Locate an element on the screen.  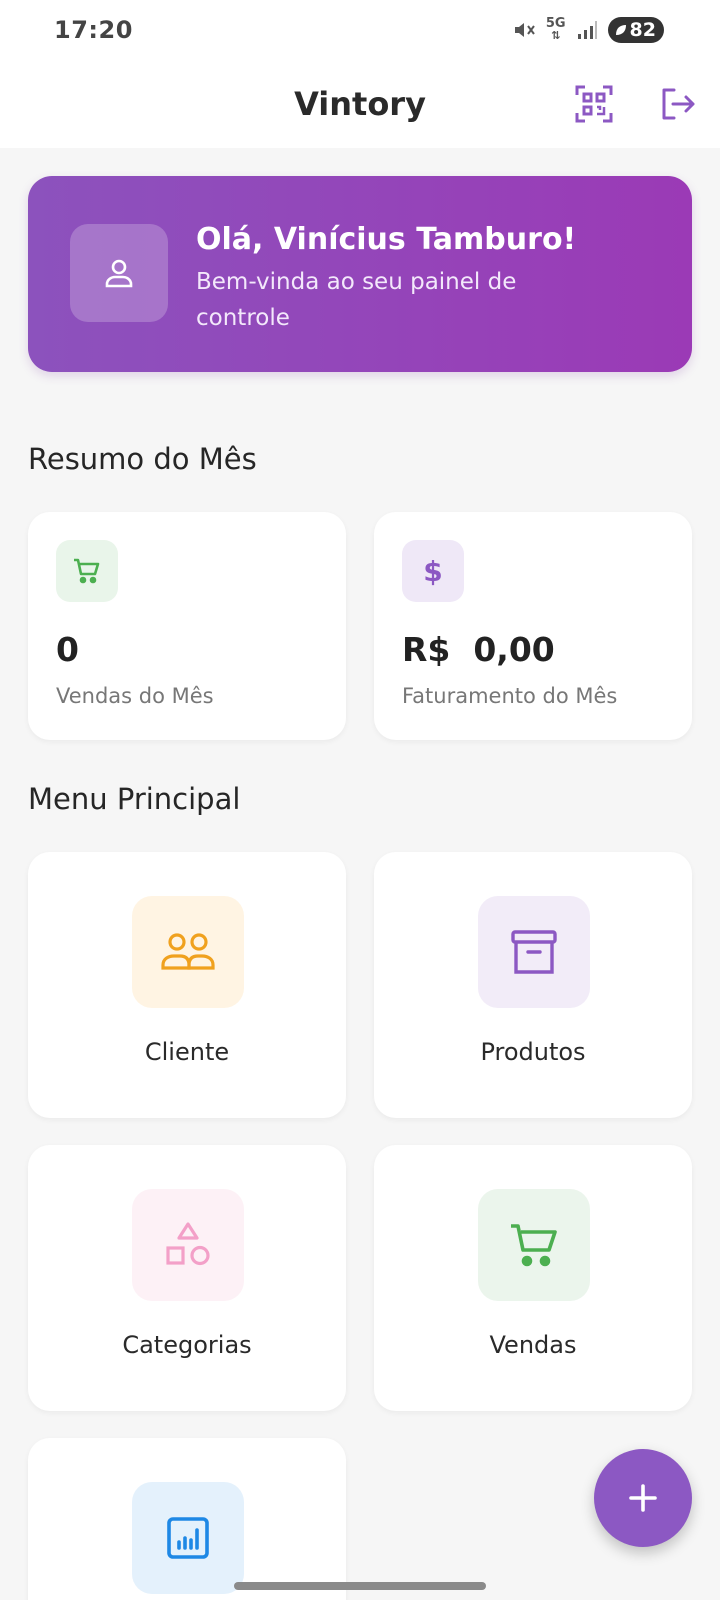
greeting-subtitle: Bem-vinda ao seu painel de controle is located at coordinates (356, 300).